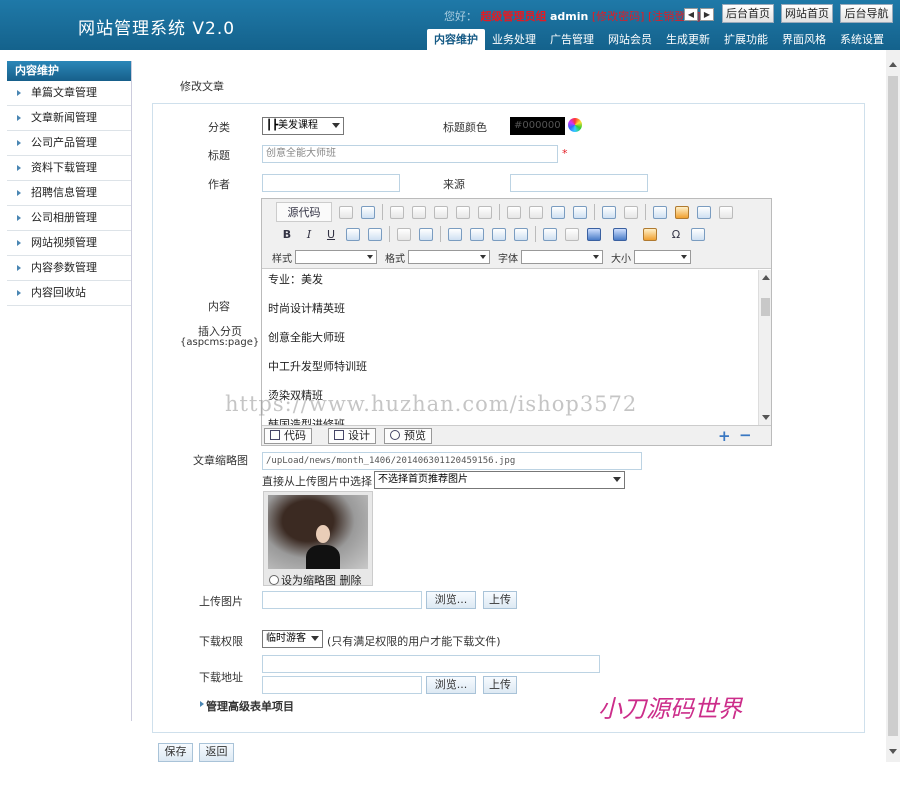  Describe the element at coordinates (807, 13) in the screenshot. I see `site-home-button: 网站首页` at that location.